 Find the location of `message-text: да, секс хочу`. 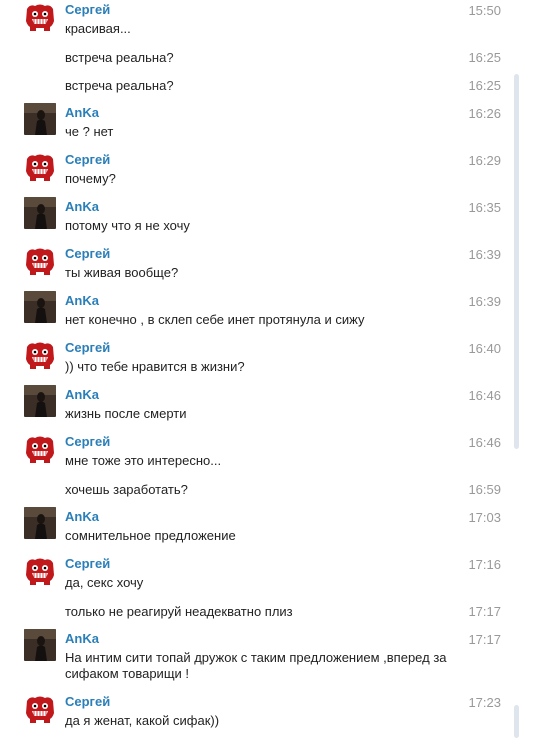

message-text: да, секс хочу is located at coordinates (104, 582).